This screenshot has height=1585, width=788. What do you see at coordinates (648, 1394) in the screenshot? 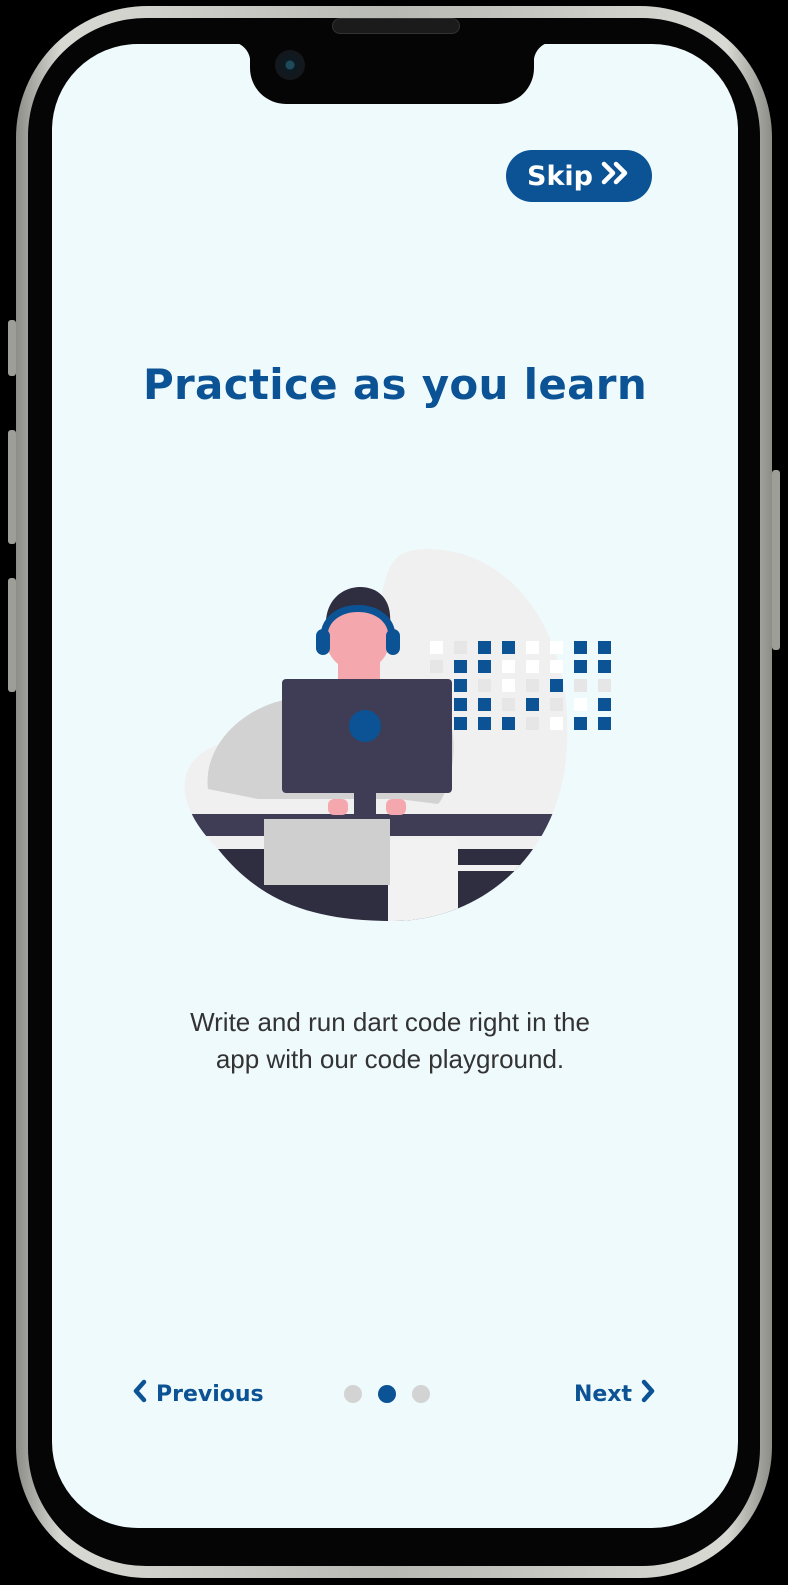
I see `chevron-right-icon` at bounding box center [648, 1394].